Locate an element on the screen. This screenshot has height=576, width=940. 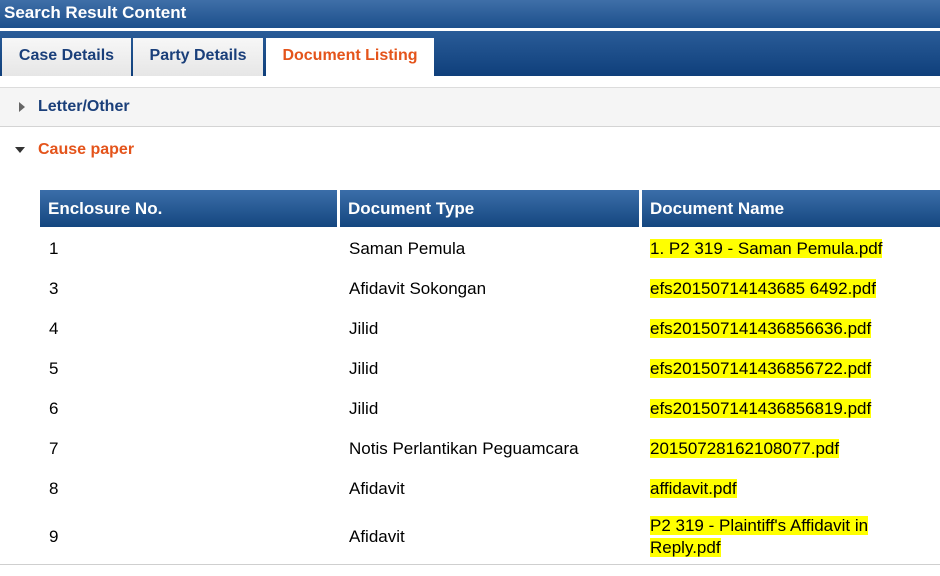
column-document-type: Document Type is located at coordinates (489, 208).